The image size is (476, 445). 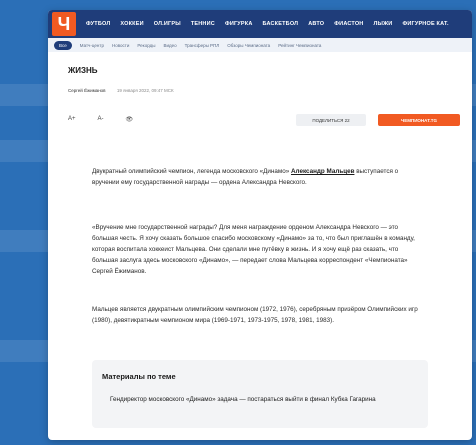 What do you see at coordinates (130, 119) in the screenshot?
I see `eye-icon: 👁` at bounding box center [130, 119].